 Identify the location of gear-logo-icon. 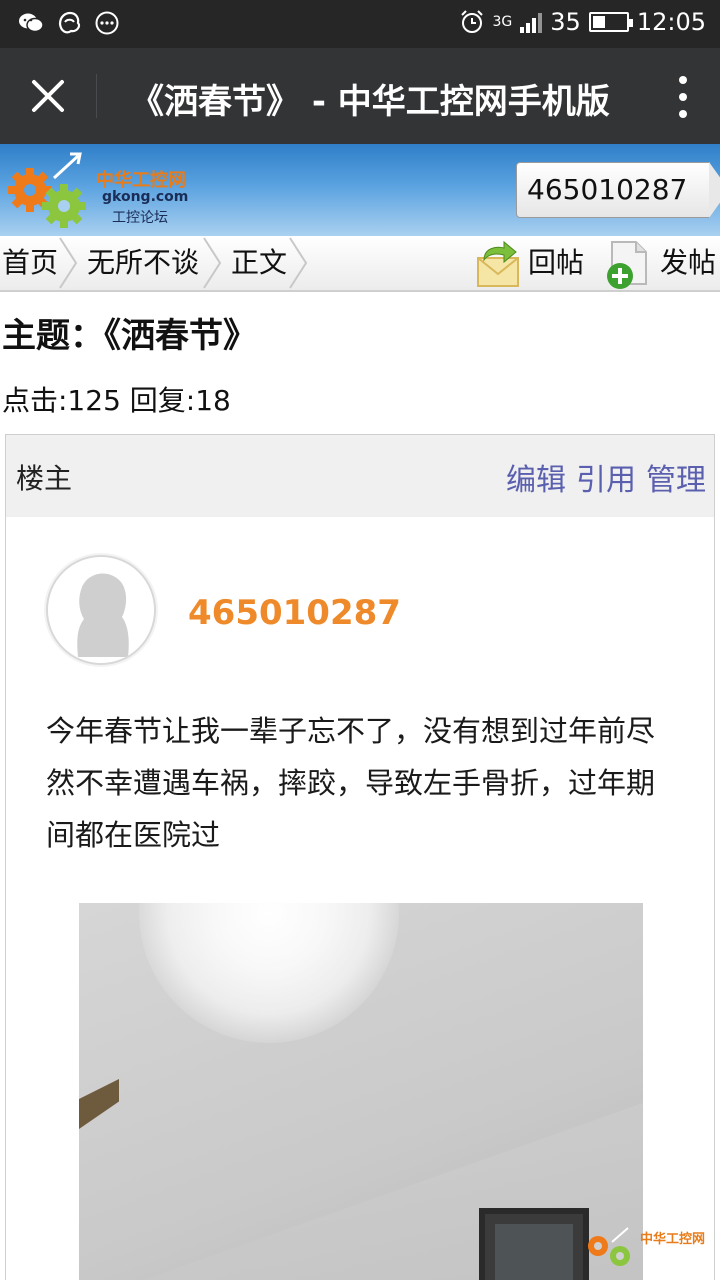
(47, 190).